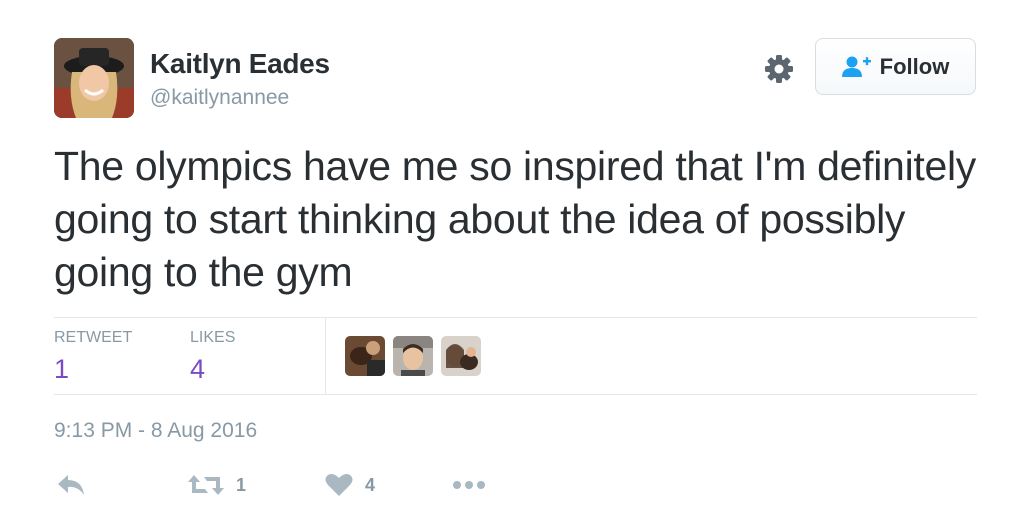 This screenshot has width=1024, height=524. What do you see at coordinates (93, 337) in the screenshot?
I see `retweets-label: RETWEET` at bounding box center [93, 337].